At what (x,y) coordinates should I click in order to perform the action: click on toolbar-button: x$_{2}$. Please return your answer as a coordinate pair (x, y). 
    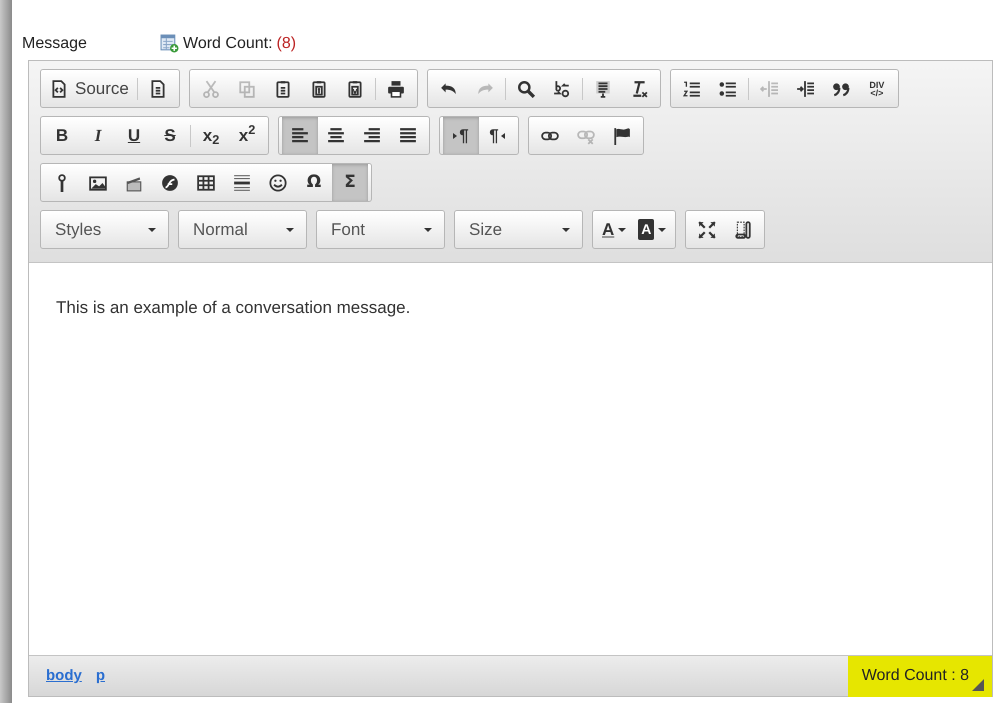
    Looking at the image, I should click on (211, 135).